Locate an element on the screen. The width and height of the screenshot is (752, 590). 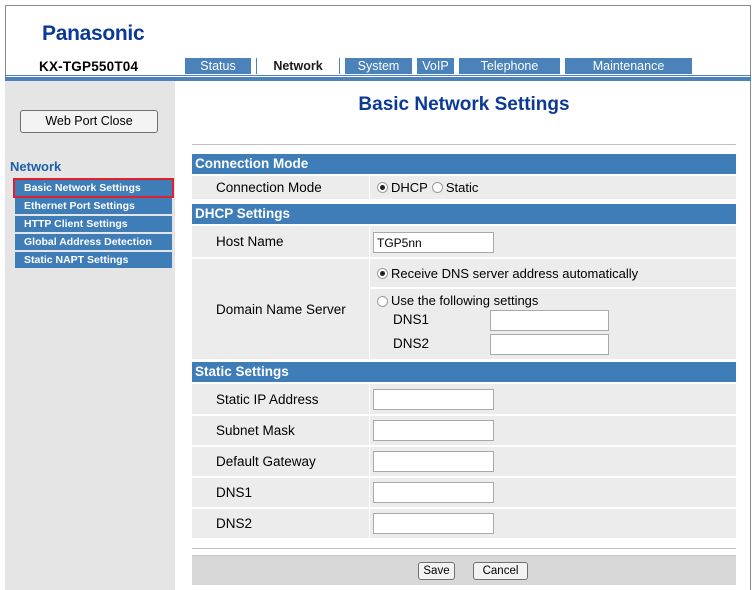
page-title: Basic Network Settings is located at coordinates (464, 104).